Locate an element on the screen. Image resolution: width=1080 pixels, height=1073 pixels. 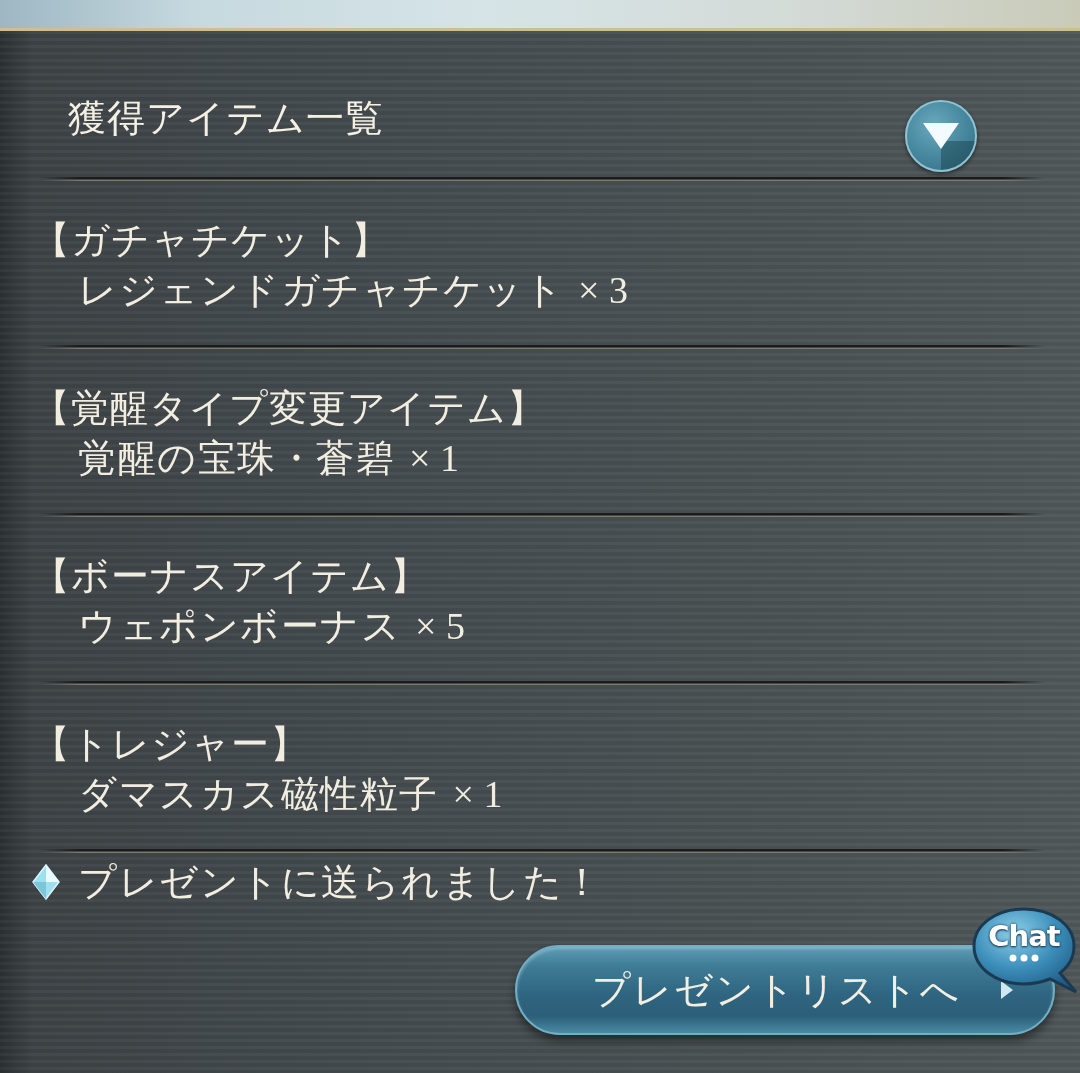
dots-icon is located at coordinates (1024, 958).